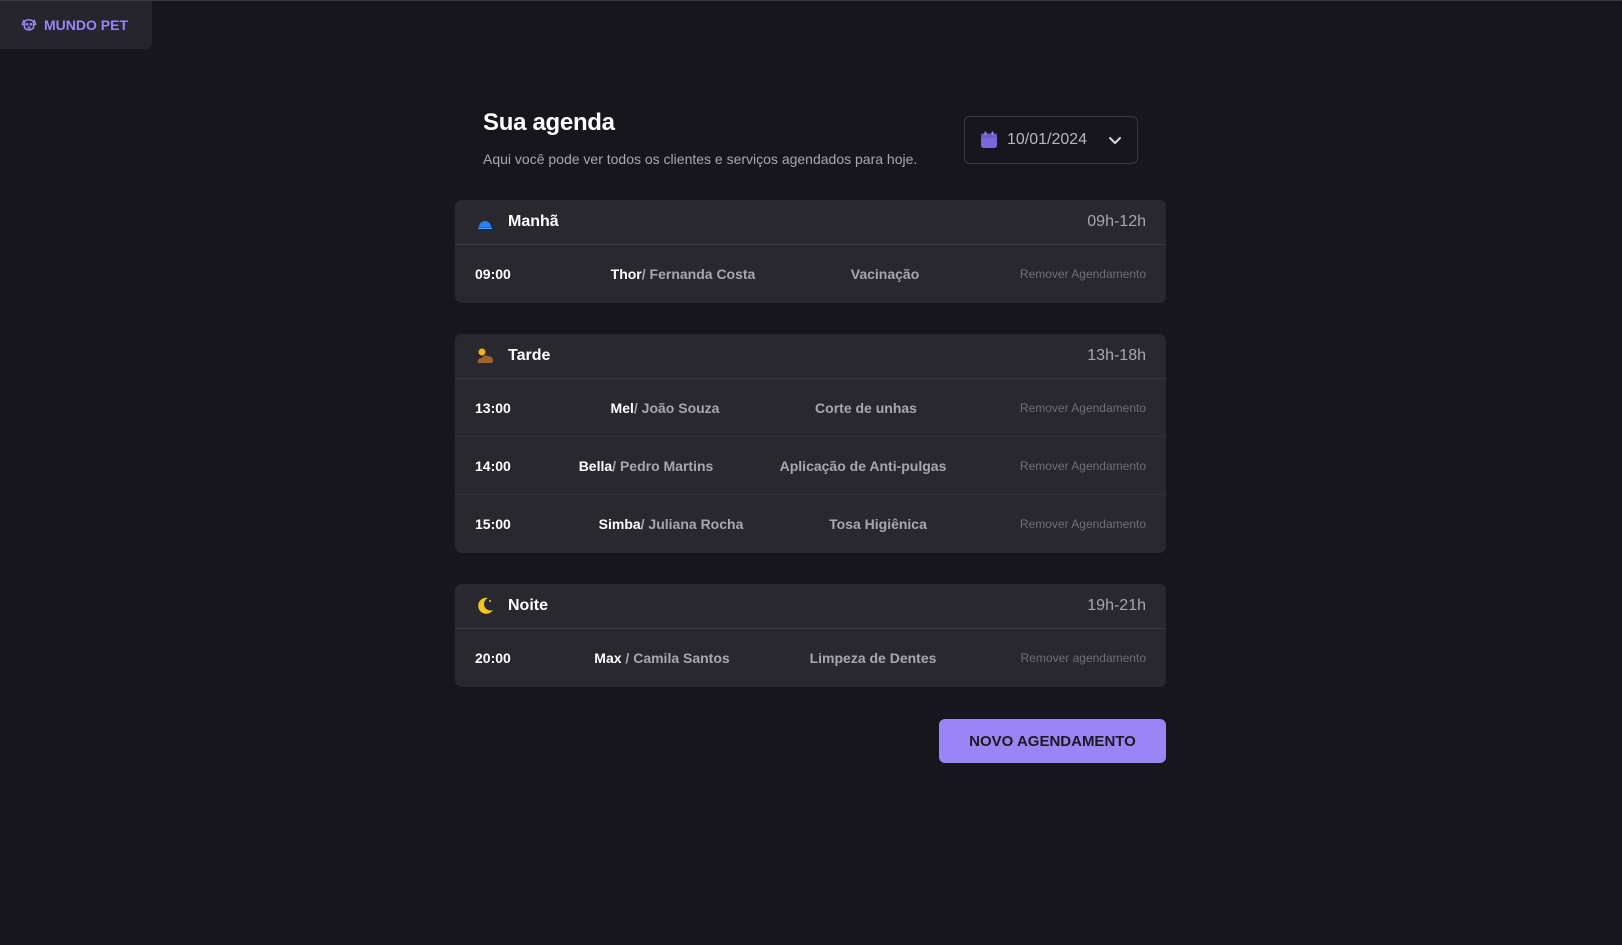  I want to click on period-title: Manhã, so click(533, 221).